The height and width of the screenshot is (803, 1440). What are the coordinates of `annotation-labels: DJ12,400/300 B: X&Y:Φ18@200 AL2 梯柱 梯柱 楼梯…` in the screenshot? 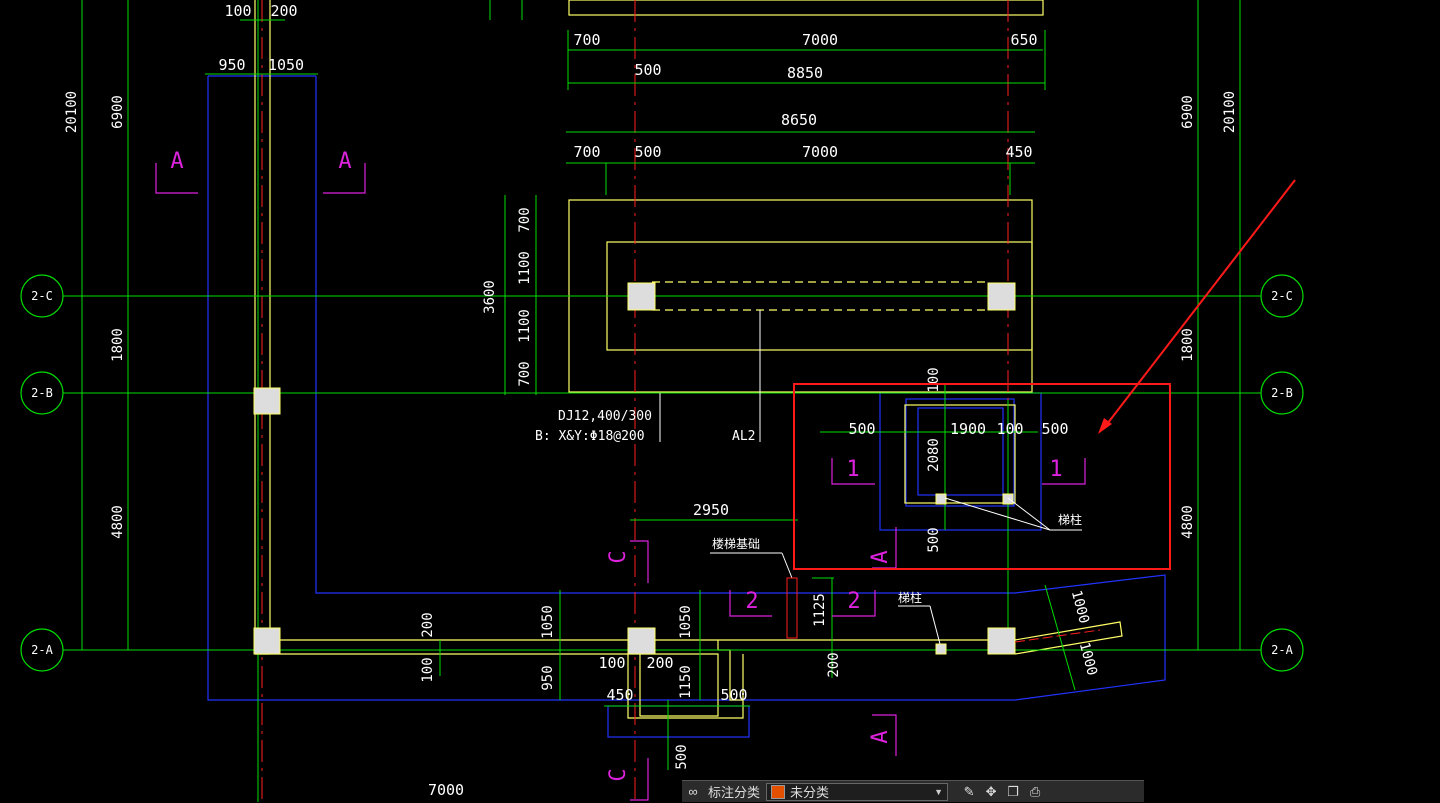 It's located at (808, 507).